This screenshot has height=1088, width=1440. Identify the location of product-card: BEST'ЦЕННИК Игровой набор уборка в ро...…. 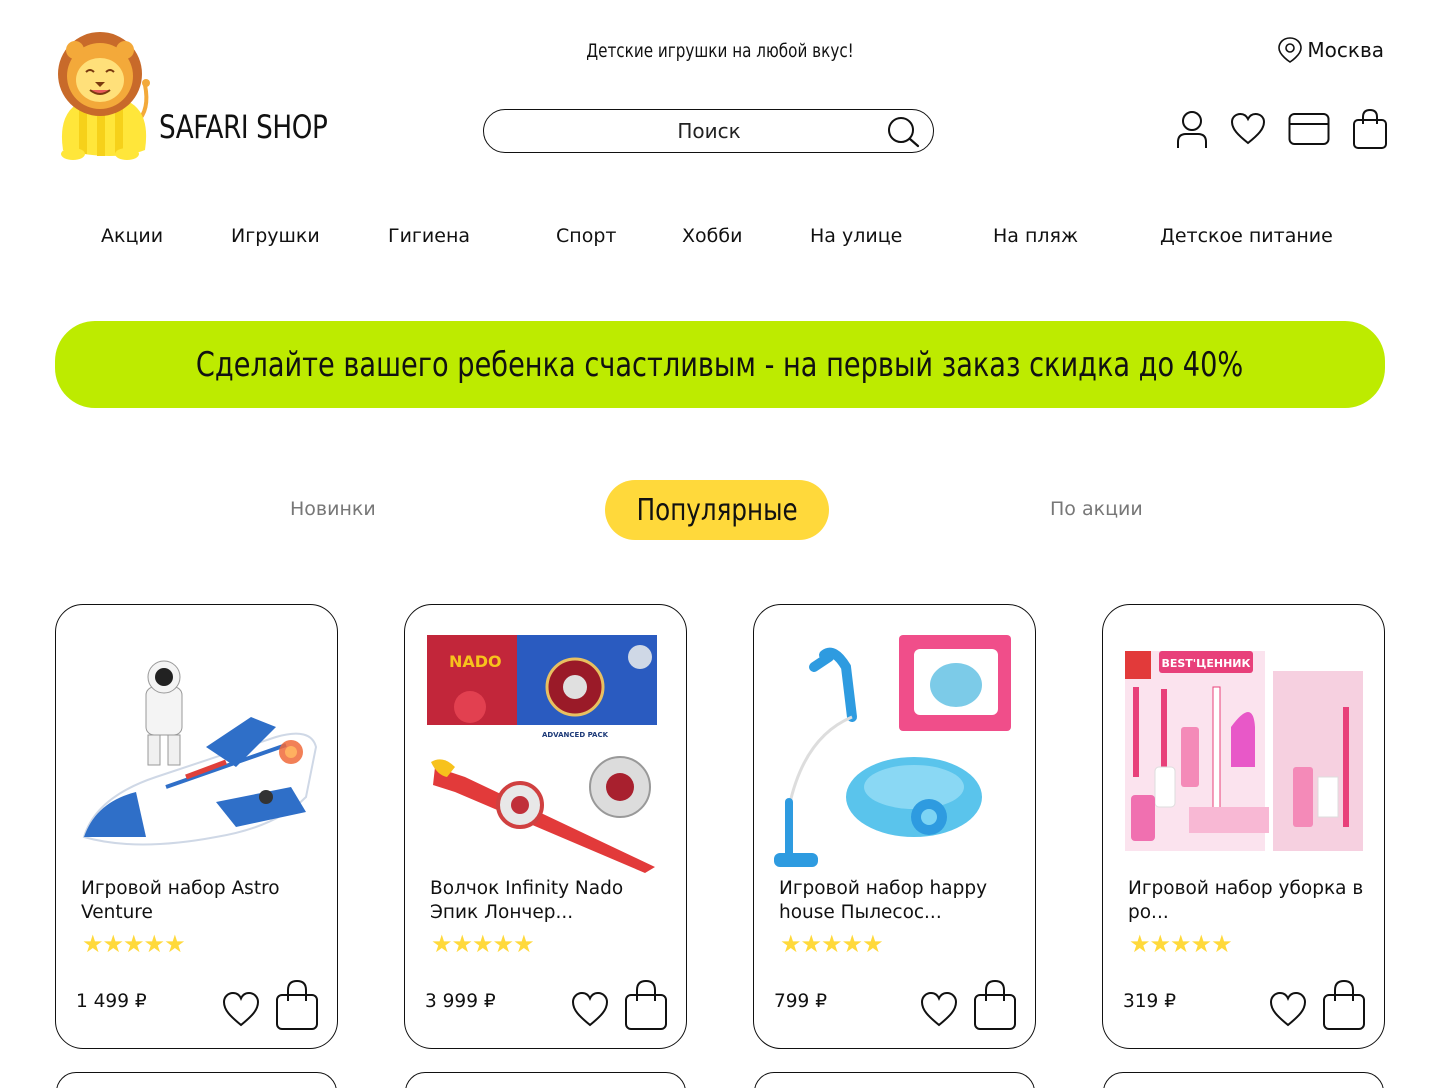
(1243, 826).